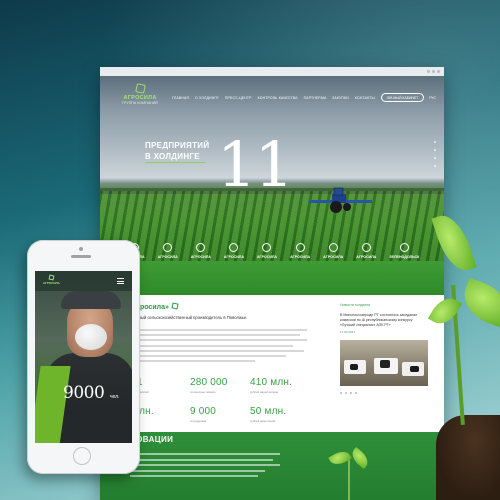 The image size is (500, 500). I want to click on menu-item-contacts: КОНТАКТЫ, so click(365, 98).